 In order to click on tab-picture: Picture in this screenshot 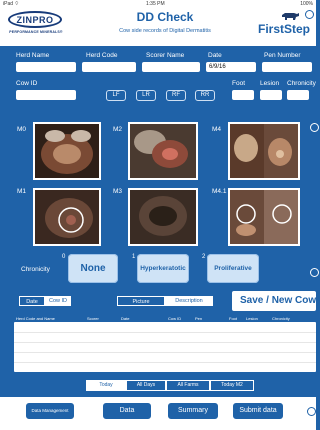, I will do `click(141, 301)`.